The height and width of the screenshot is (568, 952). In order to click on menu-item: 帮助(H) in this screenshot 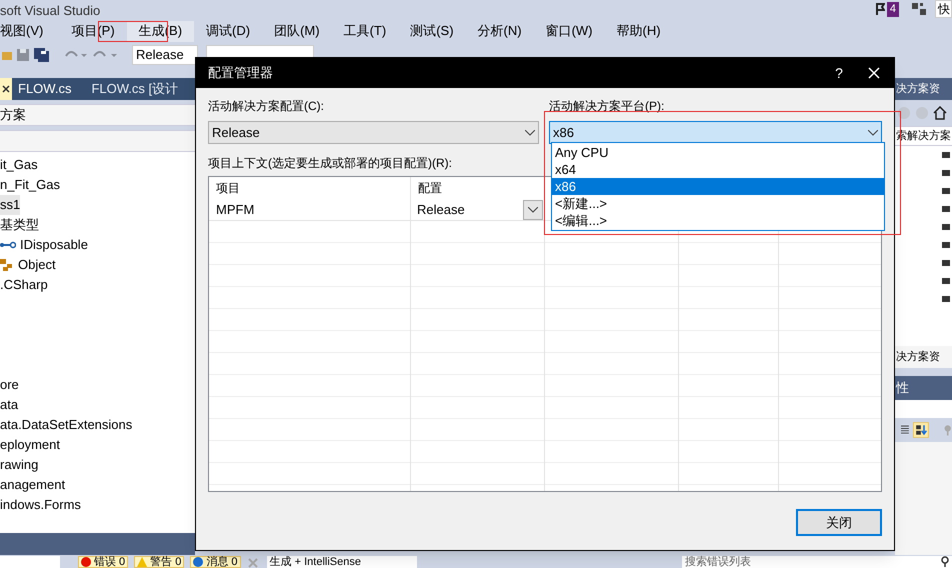, I will do `click(638, 31)`.